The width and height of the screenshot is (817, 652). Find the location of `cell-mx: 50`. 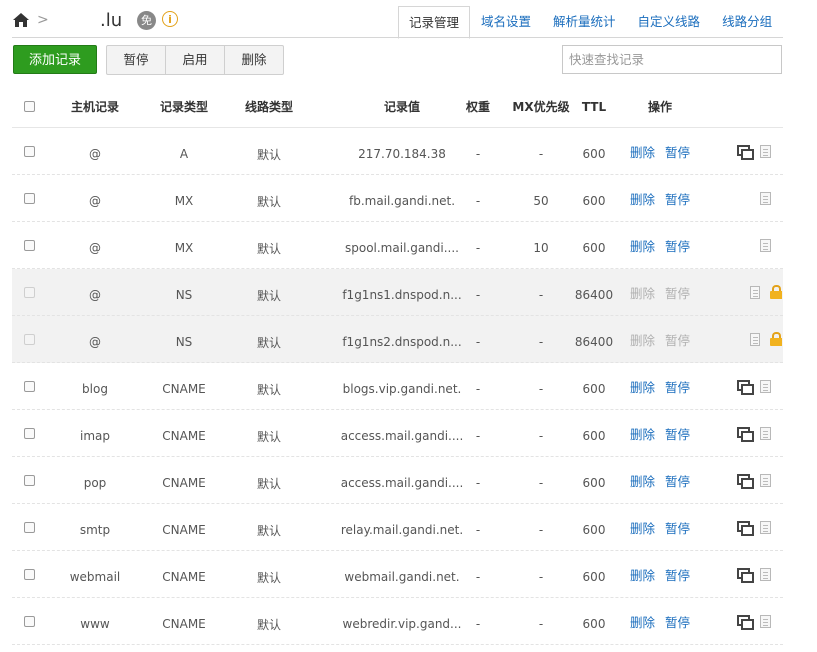

cell-mx: 50 is located at coordinates (541, 201).